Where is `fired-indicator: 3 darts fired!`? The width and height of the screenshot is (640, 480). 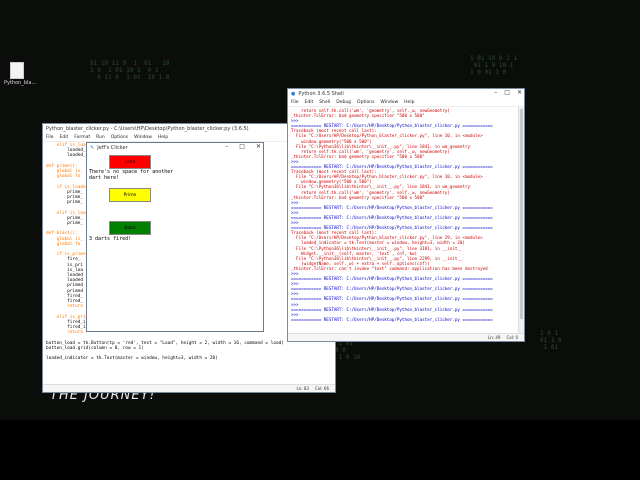 fired-indicator: 3 darts fired! is located at coordinates (131, 239).